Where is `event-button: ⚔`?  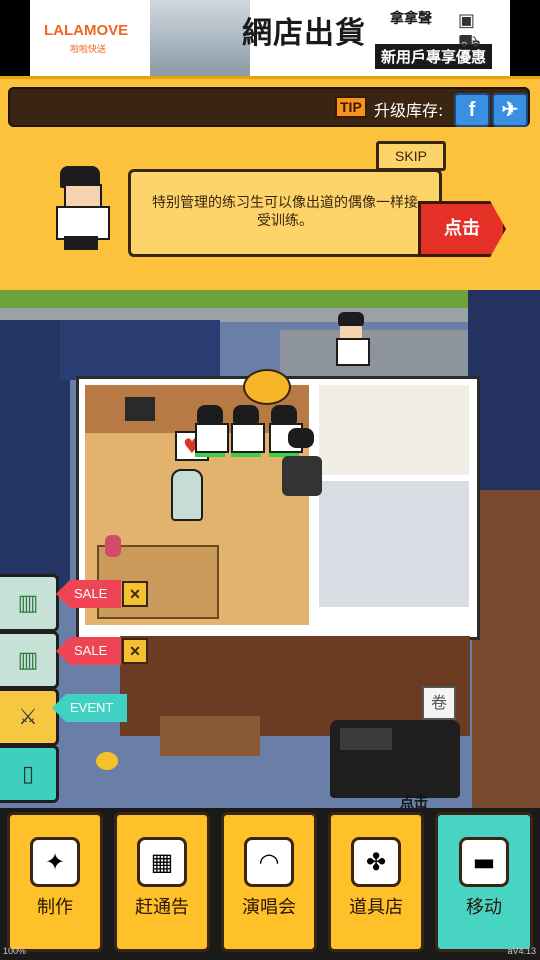
event-button: ⚔ is located at coordinates (29, 717).